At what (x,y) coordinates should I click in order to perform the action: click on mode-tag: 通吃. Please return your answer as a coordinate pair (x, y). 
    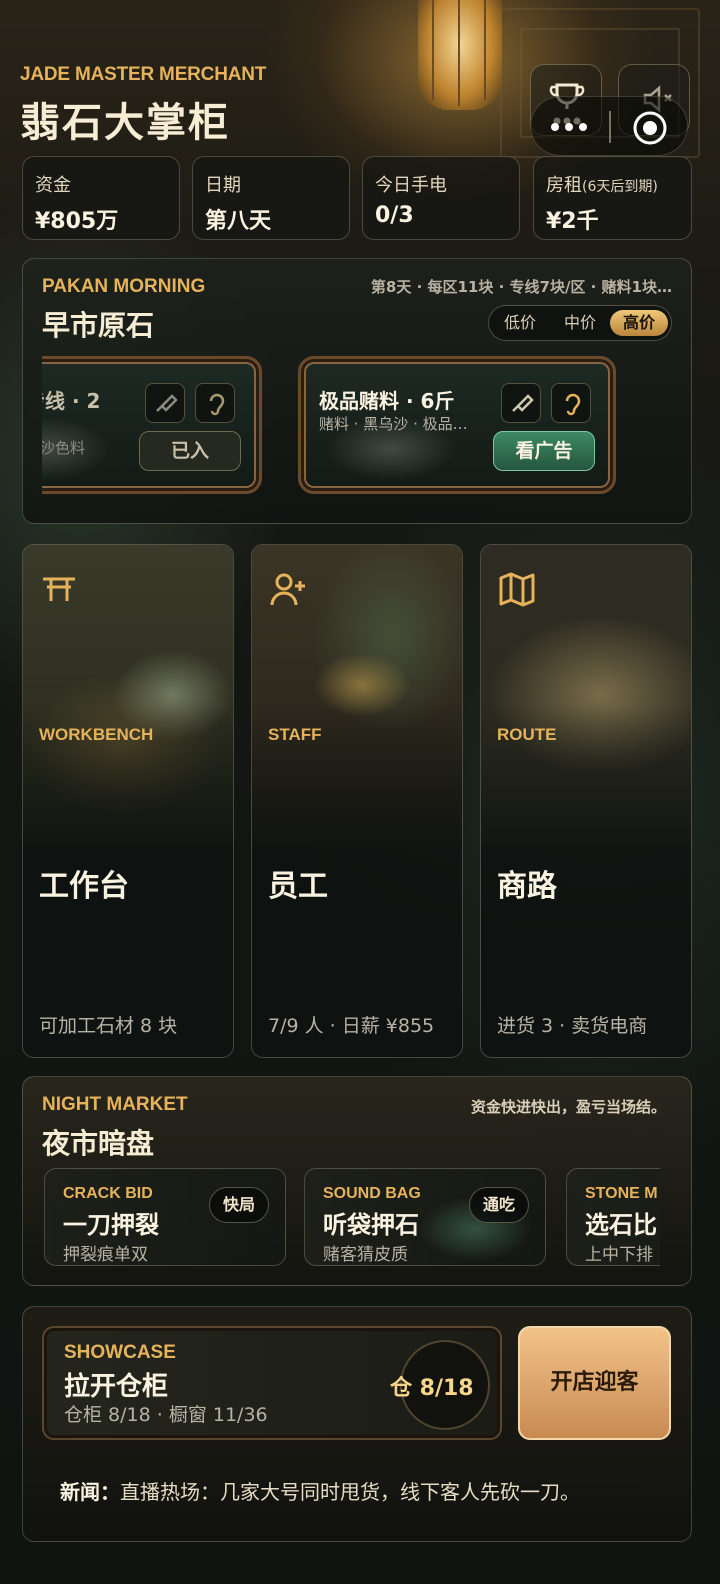
    Looking at the image, I should click on (499, 1205).